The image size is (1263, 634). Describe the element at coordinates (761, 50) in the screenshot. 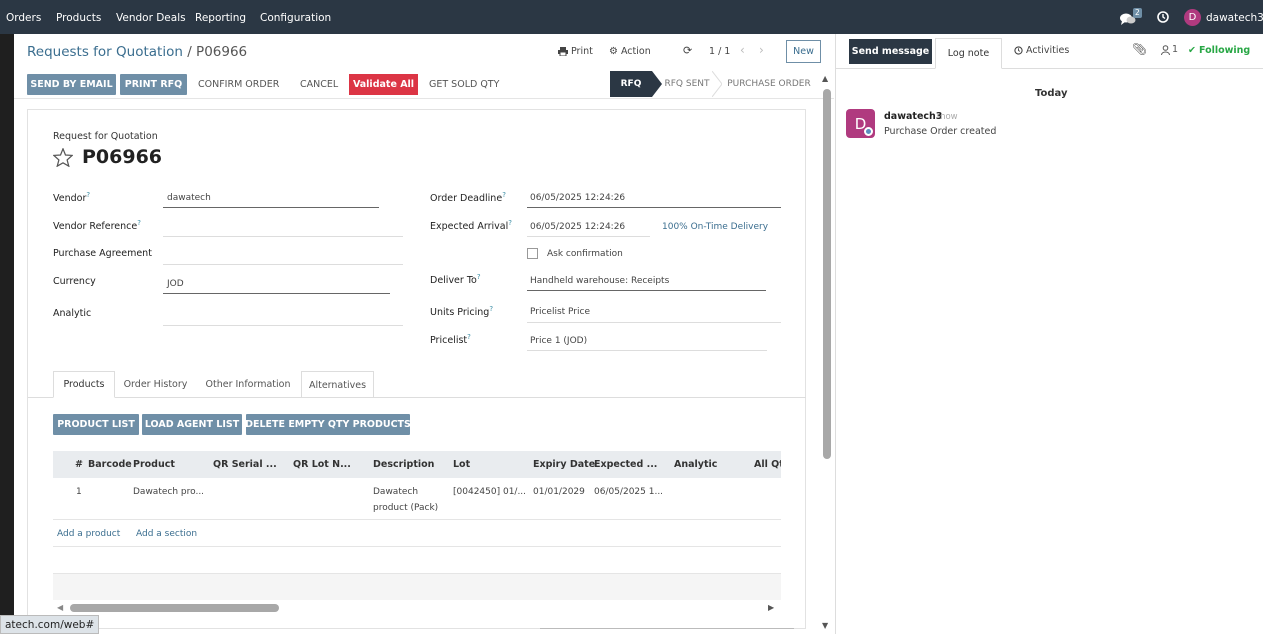

I see `pager-next-icon: ›` at that location.